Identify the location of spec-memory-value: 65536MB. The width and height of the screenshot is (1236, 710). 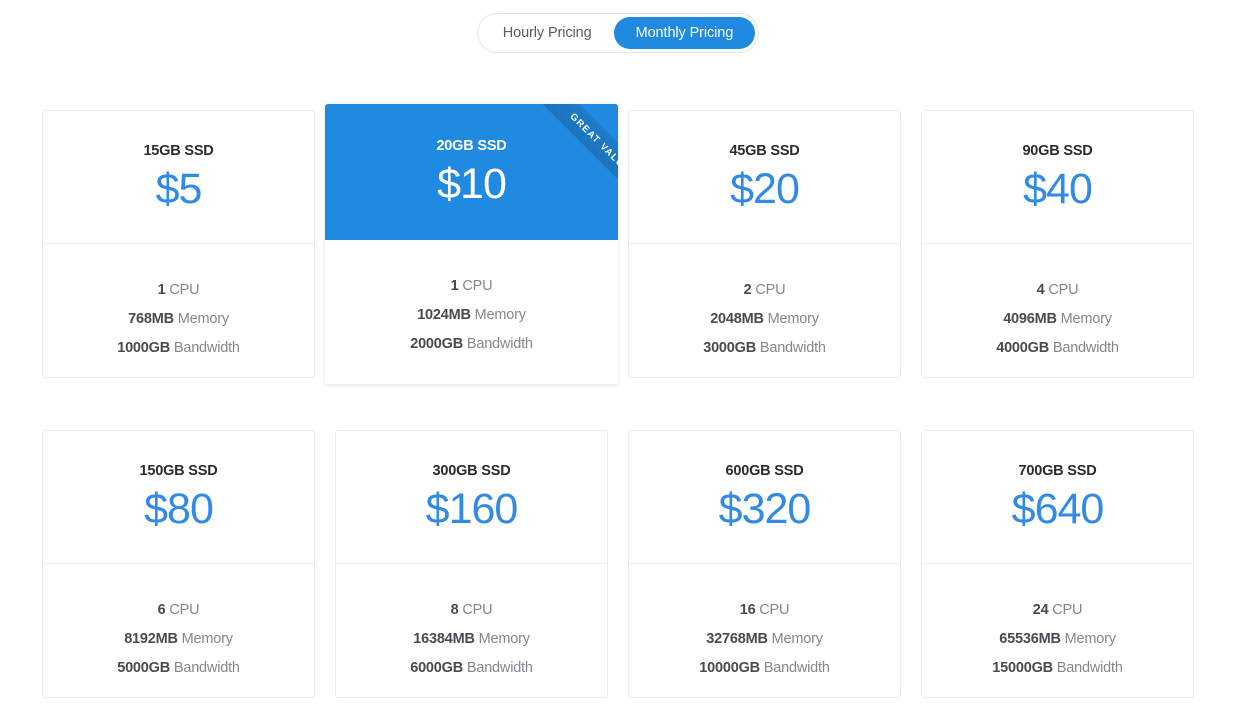
(1030, 639).